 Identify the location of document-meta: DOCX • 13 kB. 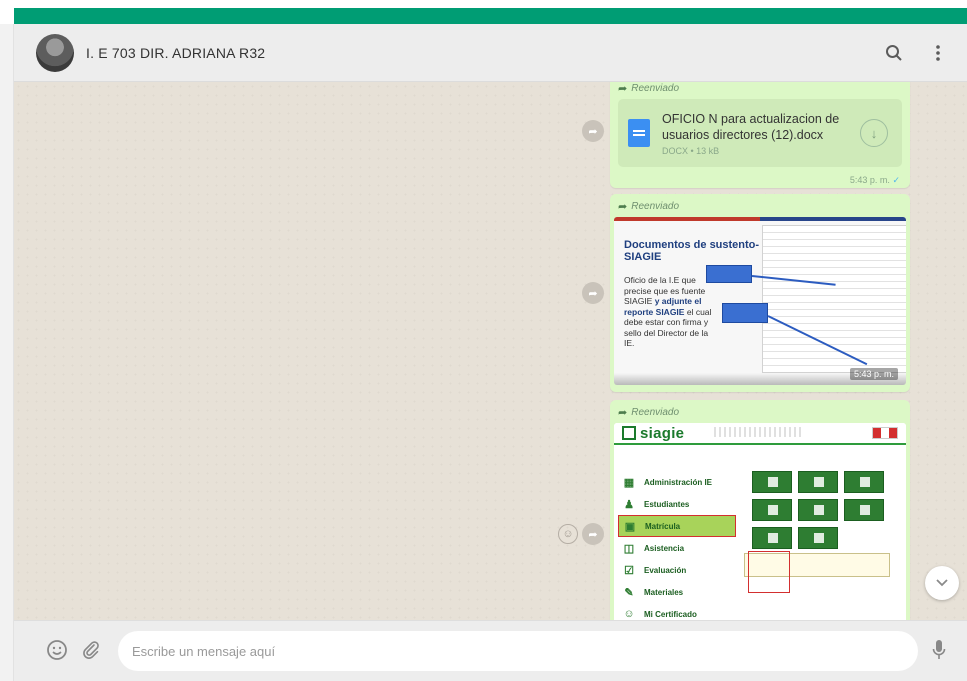
(691, 150).